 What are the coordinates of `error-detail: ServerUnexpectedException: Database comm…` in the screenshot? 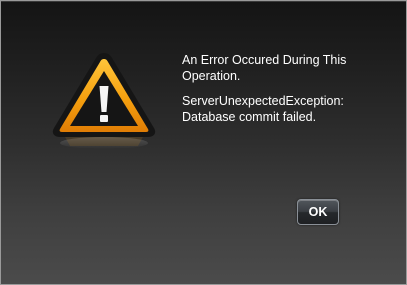 It's located at (263, 109).